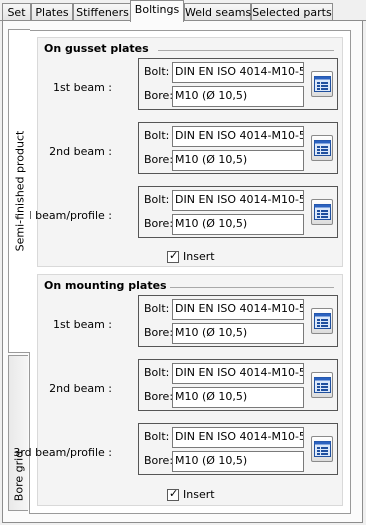 This screenshot has height=525, width=366. What do you see at coordinates (80, 388) in the screenshot?
I see `beam-label: 2nd beam :` at bounding box center [80, 388].